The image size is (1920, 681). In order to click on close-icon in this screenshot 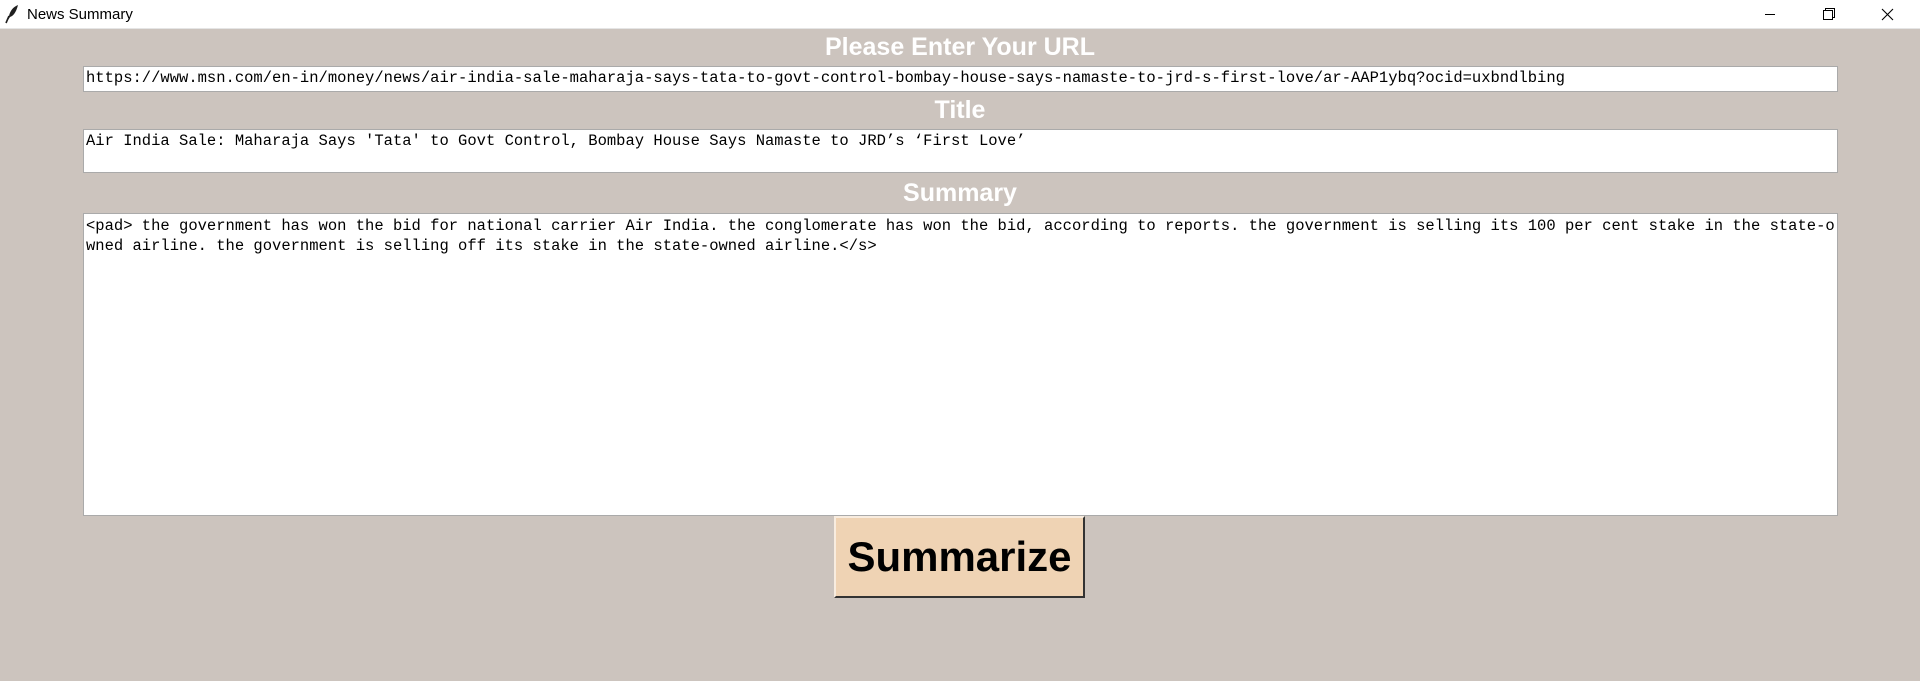, I will do `click(1887, 14)`.